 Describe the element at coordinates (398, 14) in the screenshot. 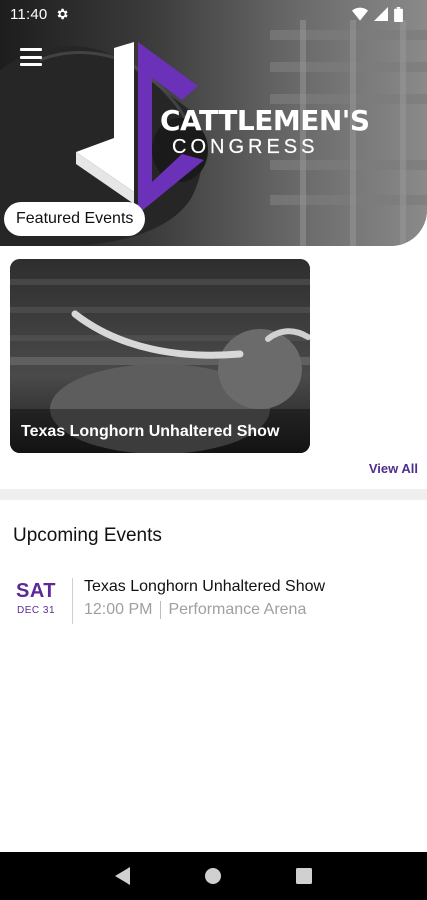

I see `battery-icon` at that location.